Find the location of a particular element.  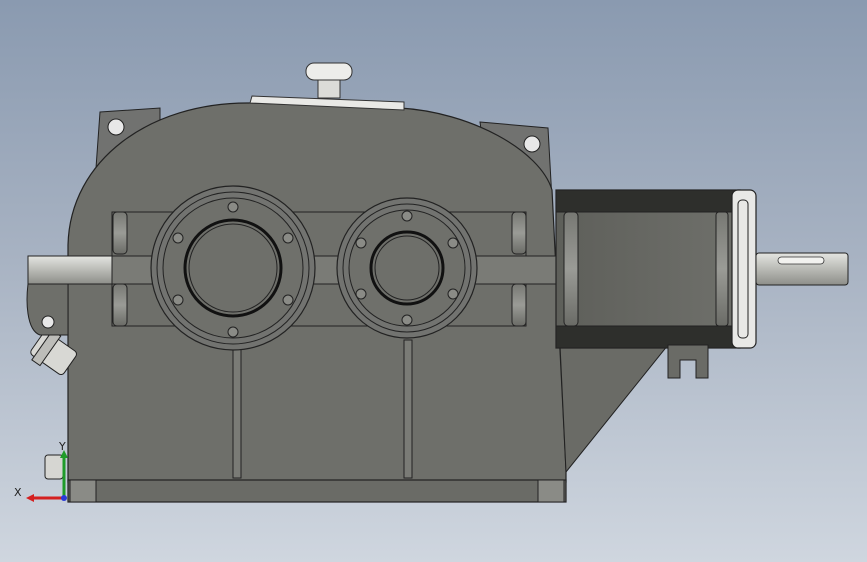

right-ear-hole is located at coordinates (532, 144).